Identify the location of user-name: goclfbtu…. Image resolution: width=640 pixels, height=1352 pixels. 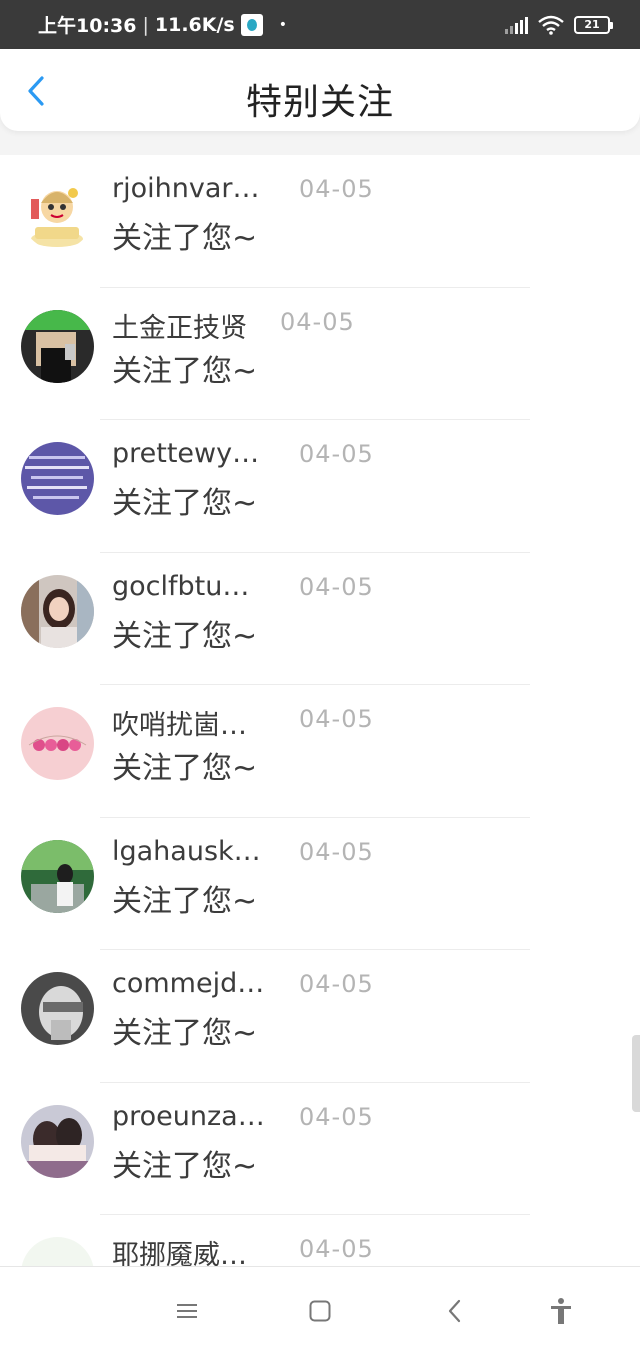
(181, 586).